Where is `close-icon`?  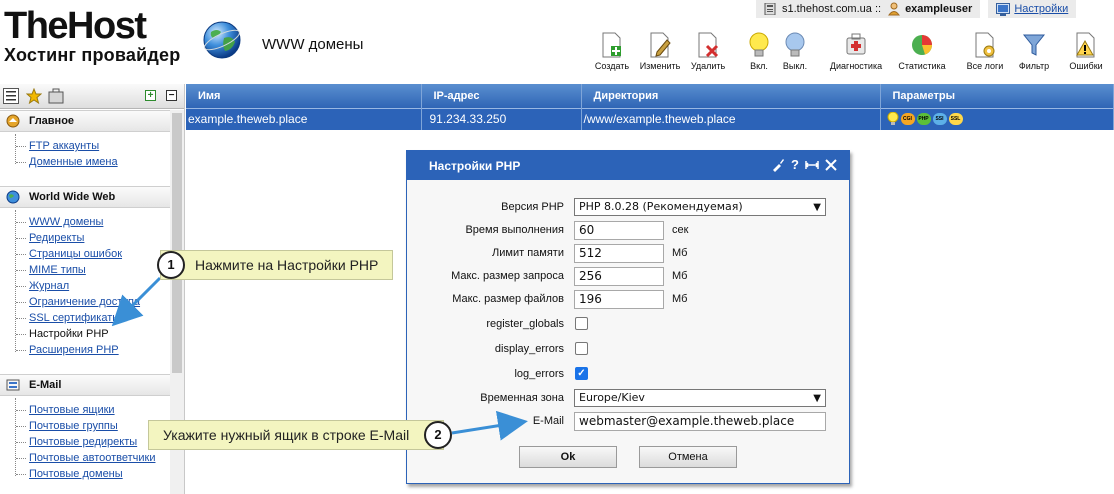 close-icon is located at coordinates (831, 164).